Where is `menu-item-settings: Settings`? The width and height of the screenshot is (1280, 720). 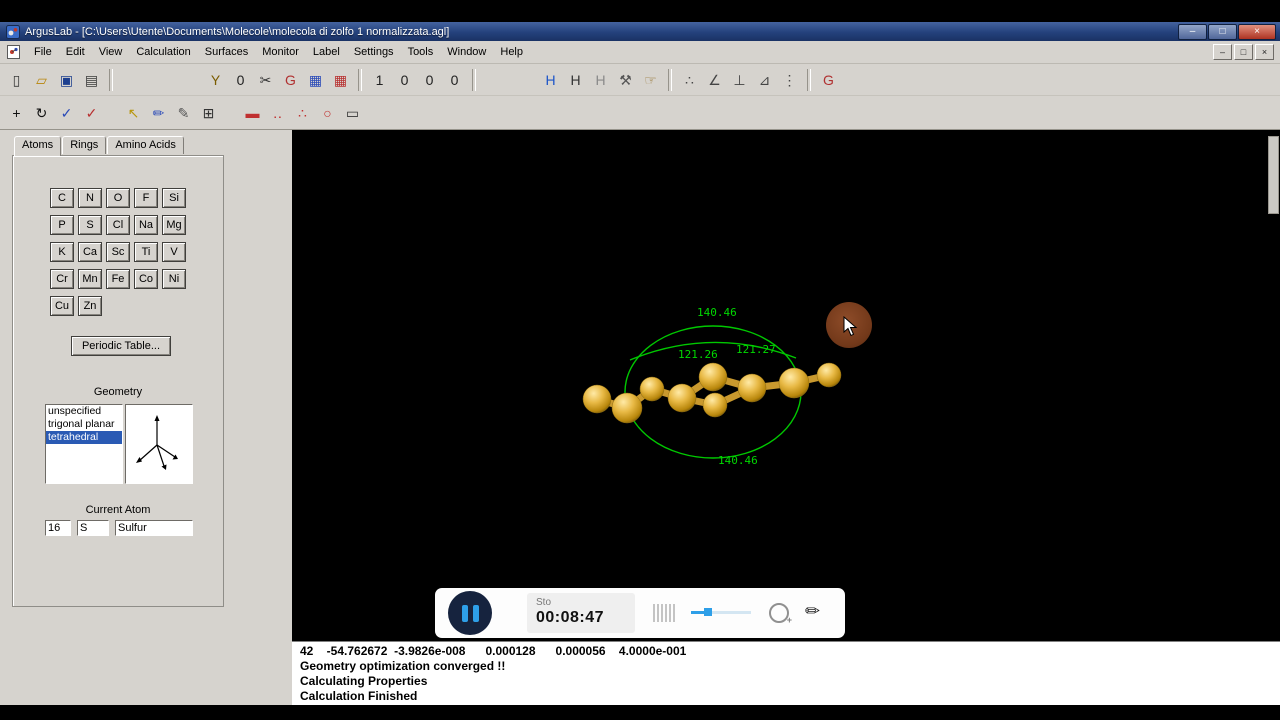
menu-item-settings: Settings is located at coordinates (374, 52).